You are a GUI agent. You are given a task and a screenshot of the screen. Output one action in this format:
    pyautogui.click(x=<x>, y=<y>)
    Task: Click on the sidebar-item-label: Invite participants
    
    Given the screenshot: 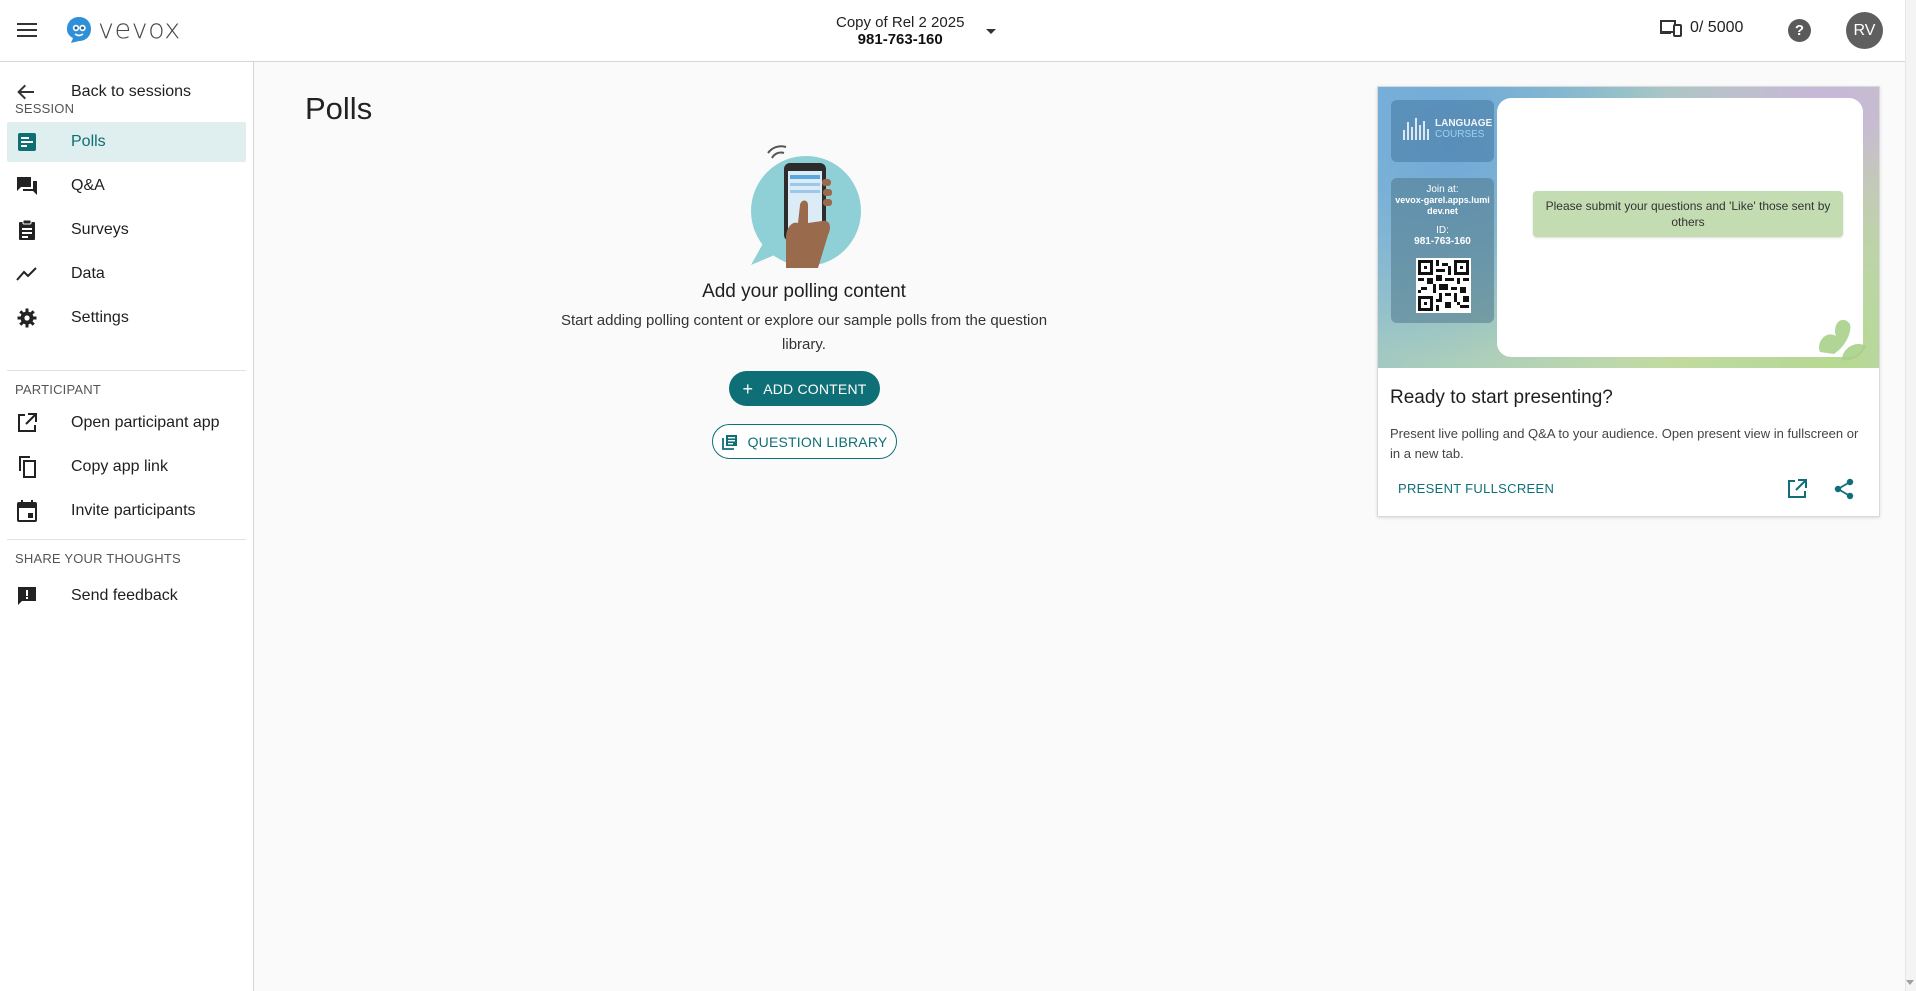 What is the action you would take?
    pyautogui.click(x=133, y=510)
    